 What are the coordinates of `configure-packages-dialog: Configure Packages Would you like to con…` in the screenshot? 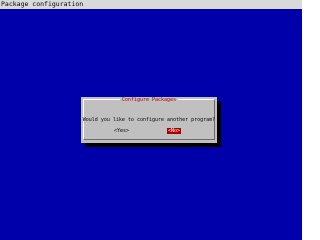 It's located at (149, 120).